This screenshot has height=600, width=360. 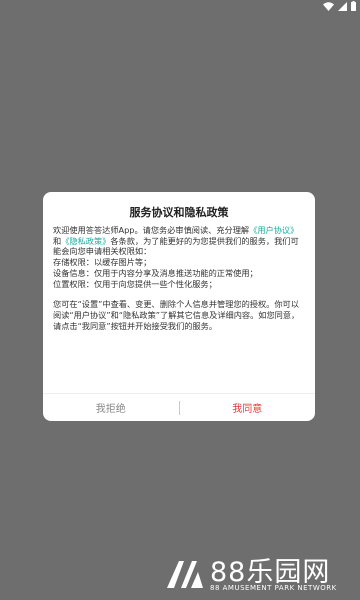 I want to click on dialog-title: 服务协议和隐私政策, so click(x=179, y=212).